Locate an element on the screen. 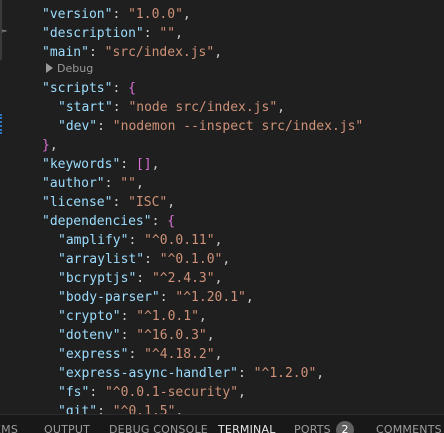  json-value: "^0.1.5" is located at coordinates (144, 409).